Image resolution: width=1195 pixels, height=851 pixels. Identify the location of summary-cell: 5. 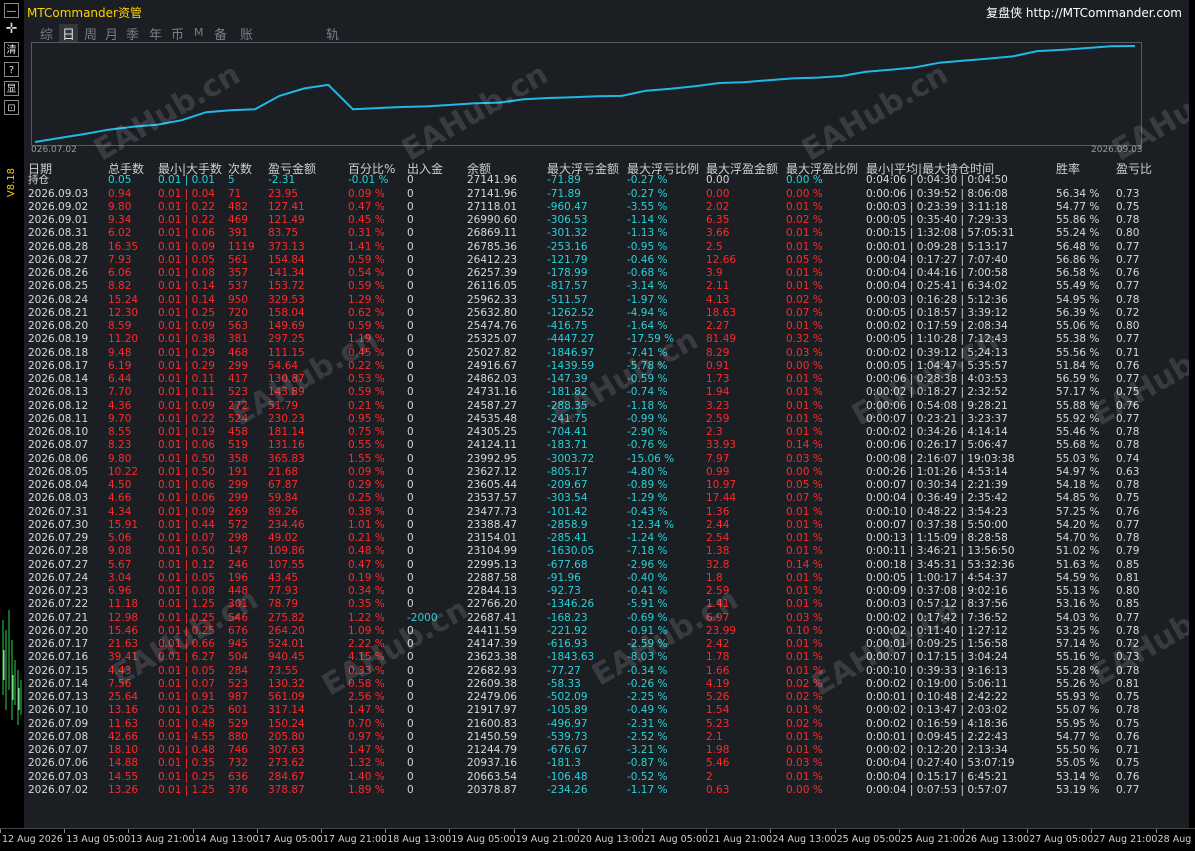
(231, 180).